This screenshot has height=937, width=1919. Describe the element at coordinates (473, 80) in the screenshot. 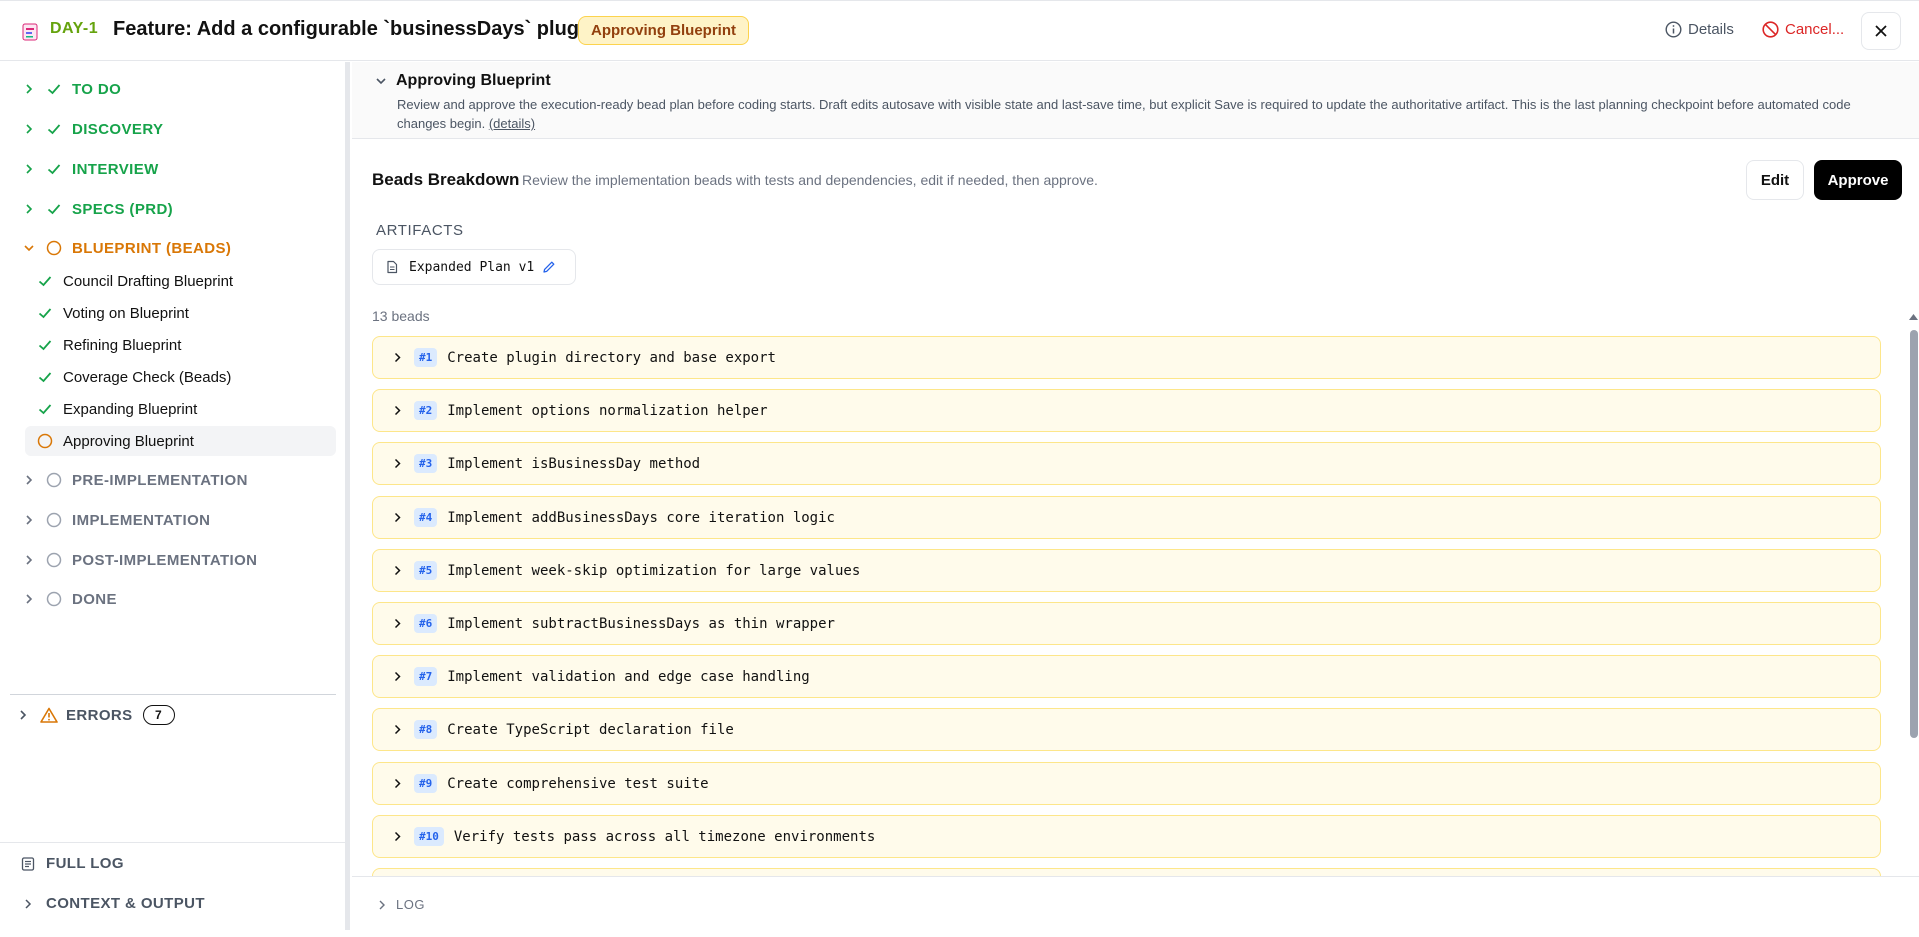

I see `blueprint-title: Approving Blueprint` at that location.